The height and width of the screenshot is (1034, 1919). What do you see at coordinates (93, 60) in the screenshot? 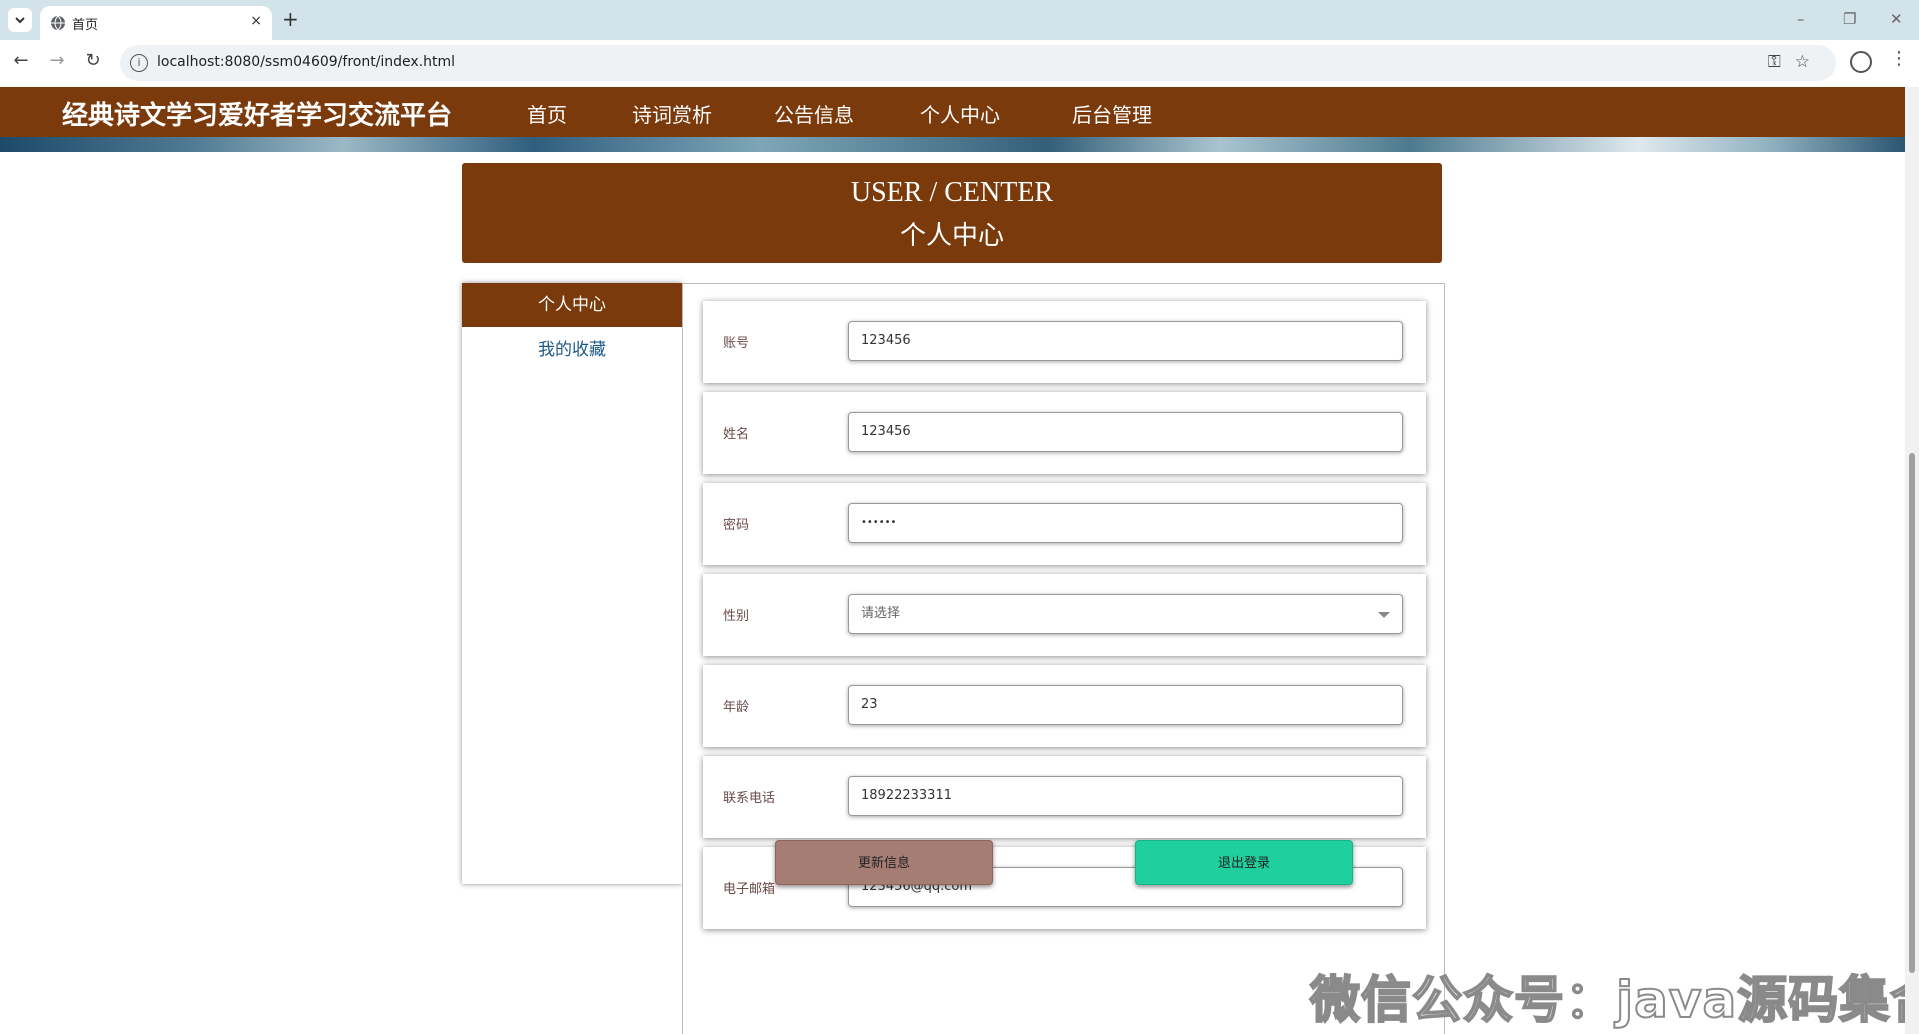
I see `reload-icon: ↻` at bounding box center [93, 60].